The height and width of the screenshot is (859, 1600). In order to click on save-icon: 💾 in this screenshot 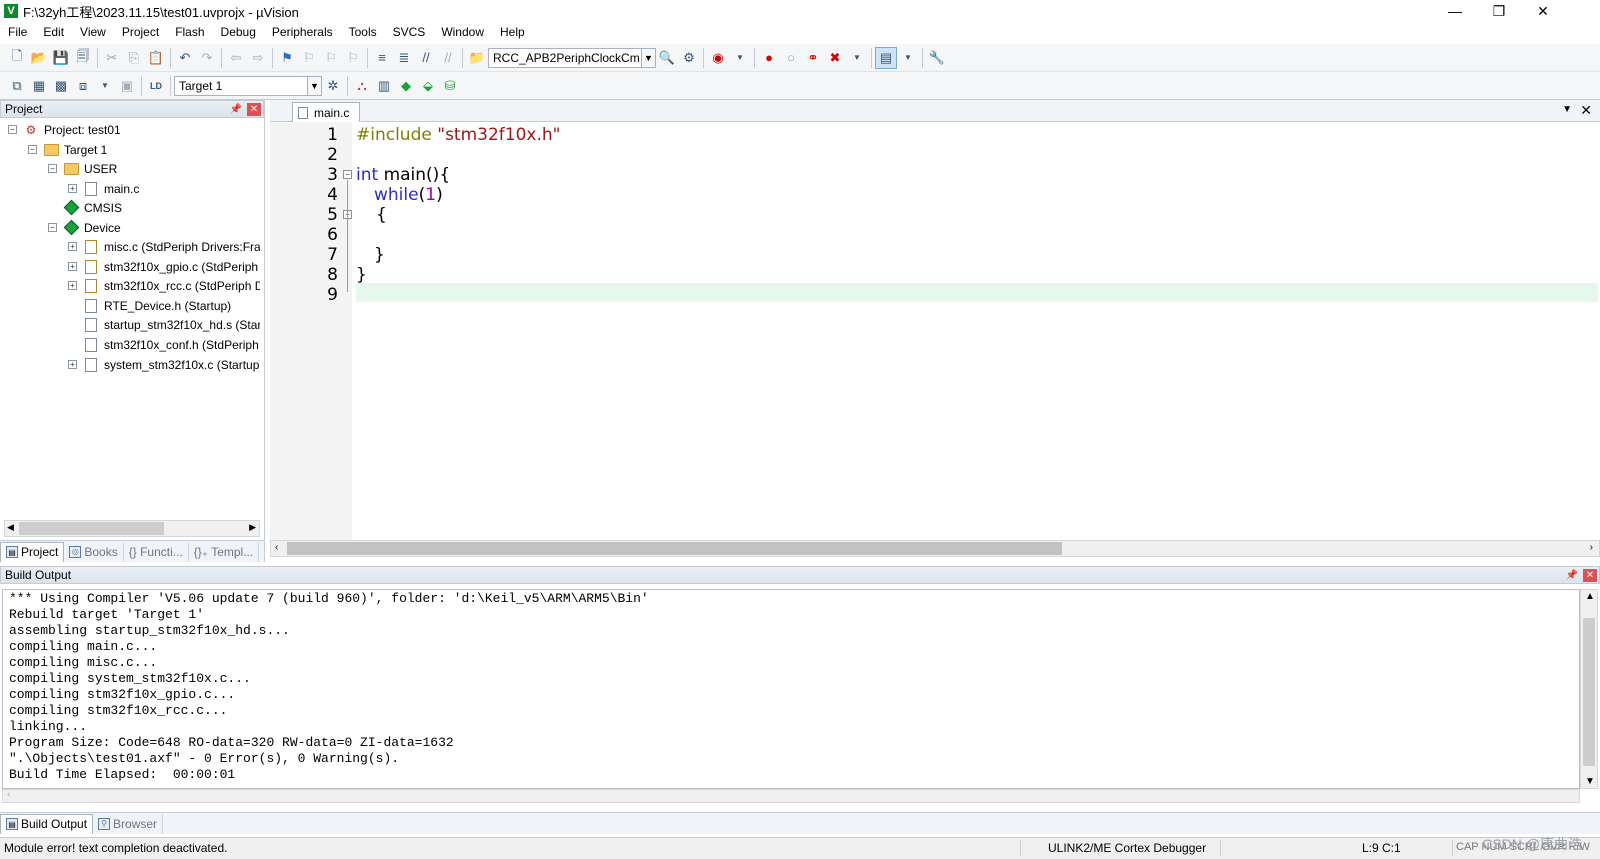, I will do `click(61, 58)`.